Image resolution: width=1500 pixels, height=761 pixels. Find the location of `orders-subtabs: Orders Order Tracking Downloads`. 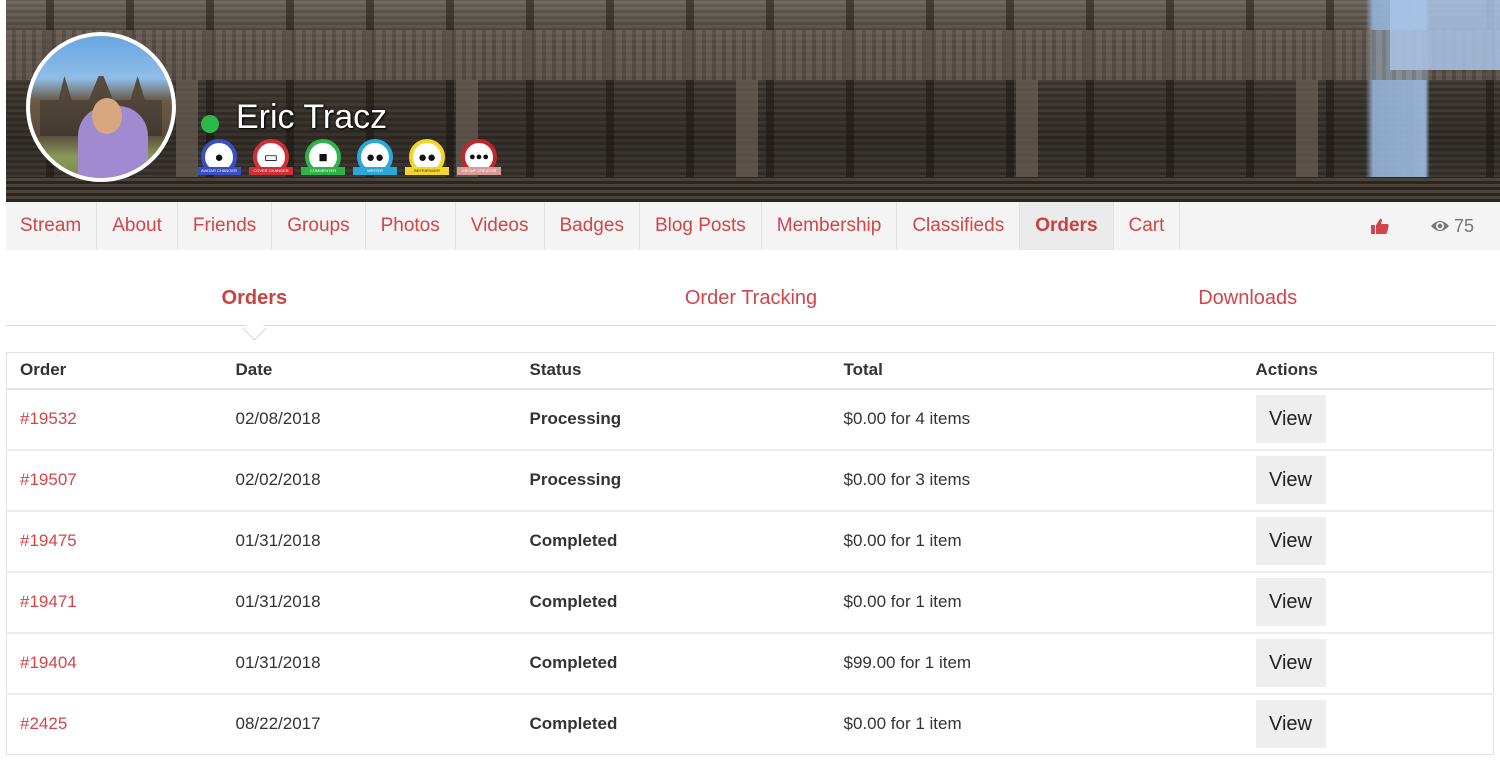

orders-subtabs: Orders Order Tracking Downloads is located at coordinates (751, 298).